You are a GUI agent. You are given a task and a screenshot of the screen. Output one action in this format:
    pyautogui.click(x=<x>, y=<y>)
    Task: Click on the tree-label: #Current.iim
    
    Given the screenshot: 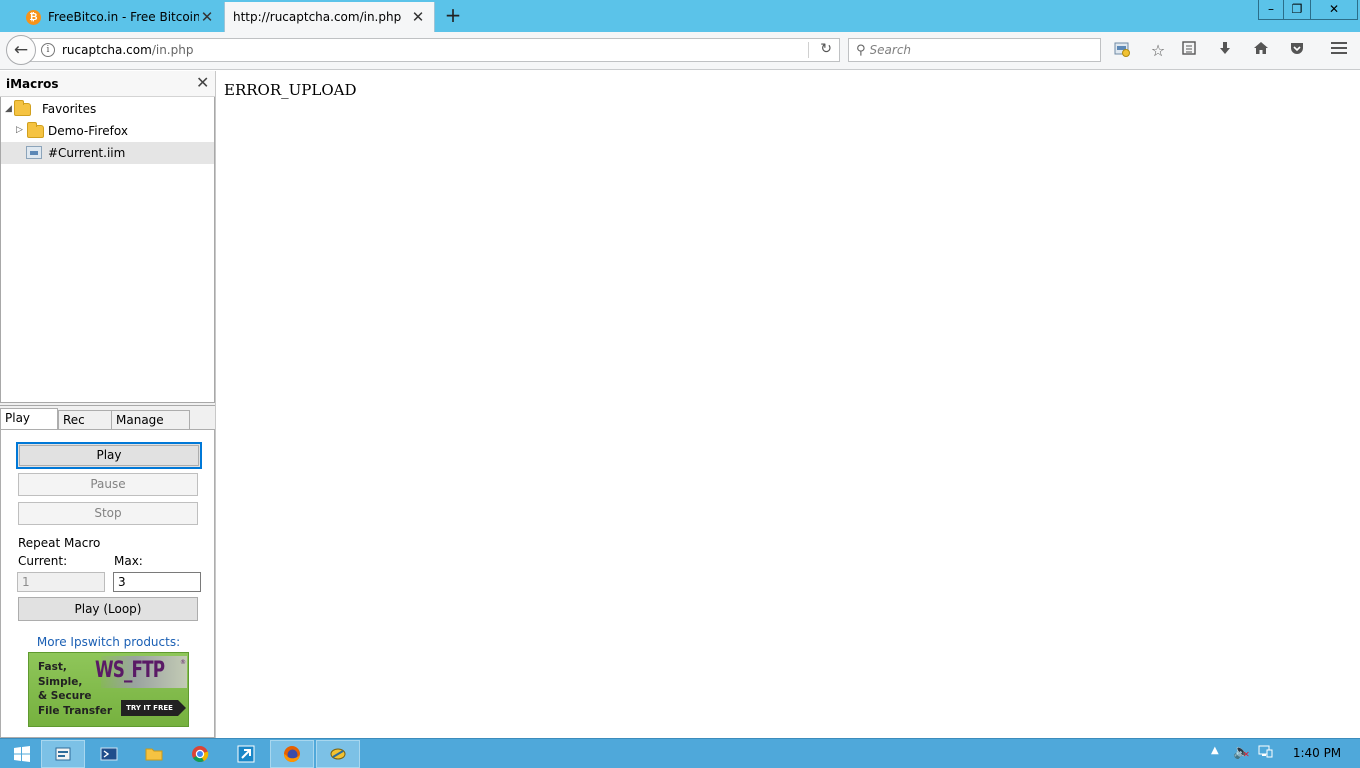 What is the action you would take?
    pyautogui.click(x=87, y=153)
    